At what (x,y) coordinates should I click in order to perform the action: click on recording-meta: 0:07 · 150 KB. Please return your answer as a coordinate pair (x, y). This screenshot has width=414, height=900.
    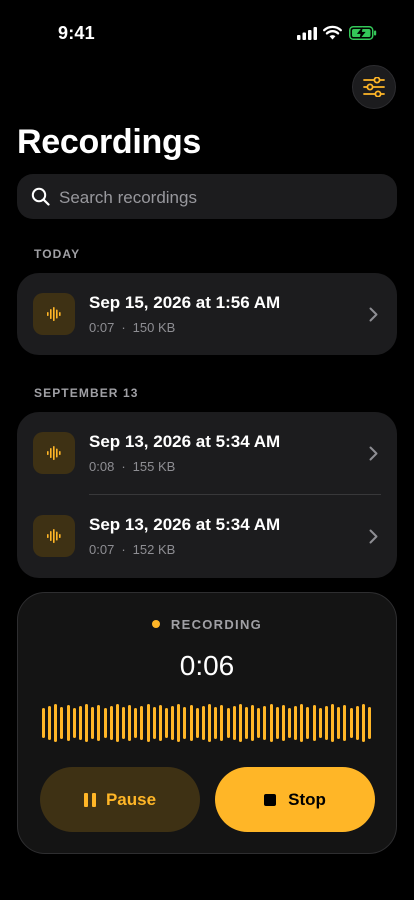
    Looking at the image, I should click on (132, 327).